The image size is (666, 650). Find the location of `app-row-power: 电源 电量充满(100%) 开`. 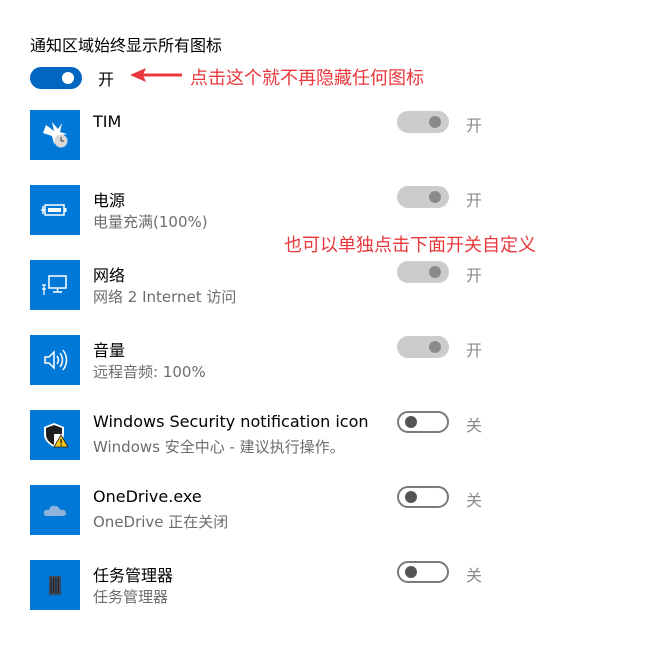

app-row-power: 电源 电量充满(100%) 开 is located at coordinates (330, 210).